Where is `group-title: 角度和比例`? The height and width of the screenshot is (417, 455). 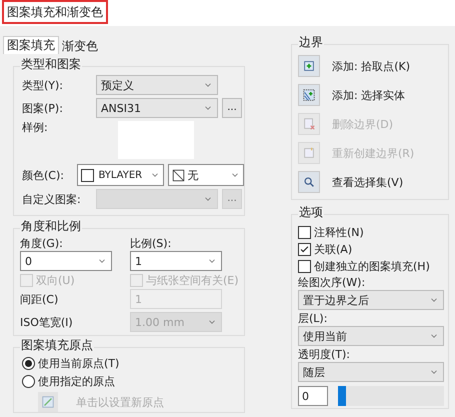
group-title: 角度和比例 is located at coordinates (51, 226).